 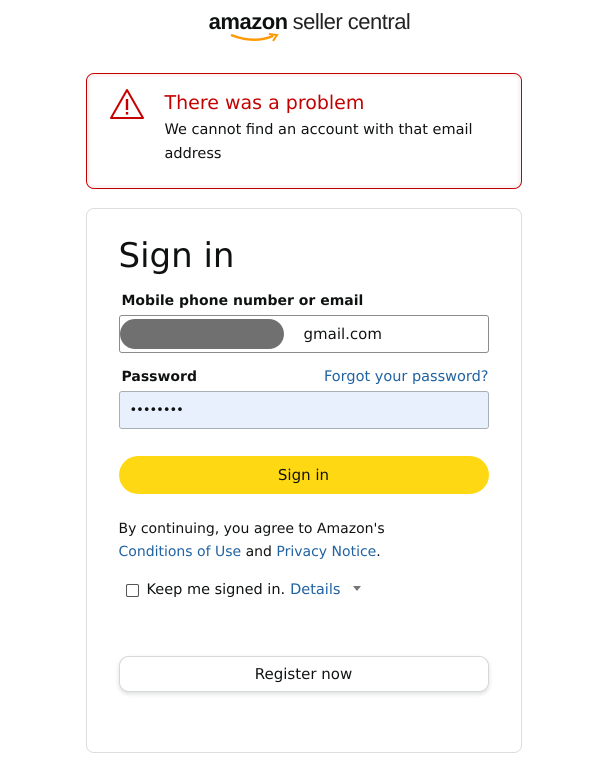 What do you see at coordinates (243, 301) in the screenshot?
I see `email-label: Mobile phone number or email` at bounding box center [243, 301].